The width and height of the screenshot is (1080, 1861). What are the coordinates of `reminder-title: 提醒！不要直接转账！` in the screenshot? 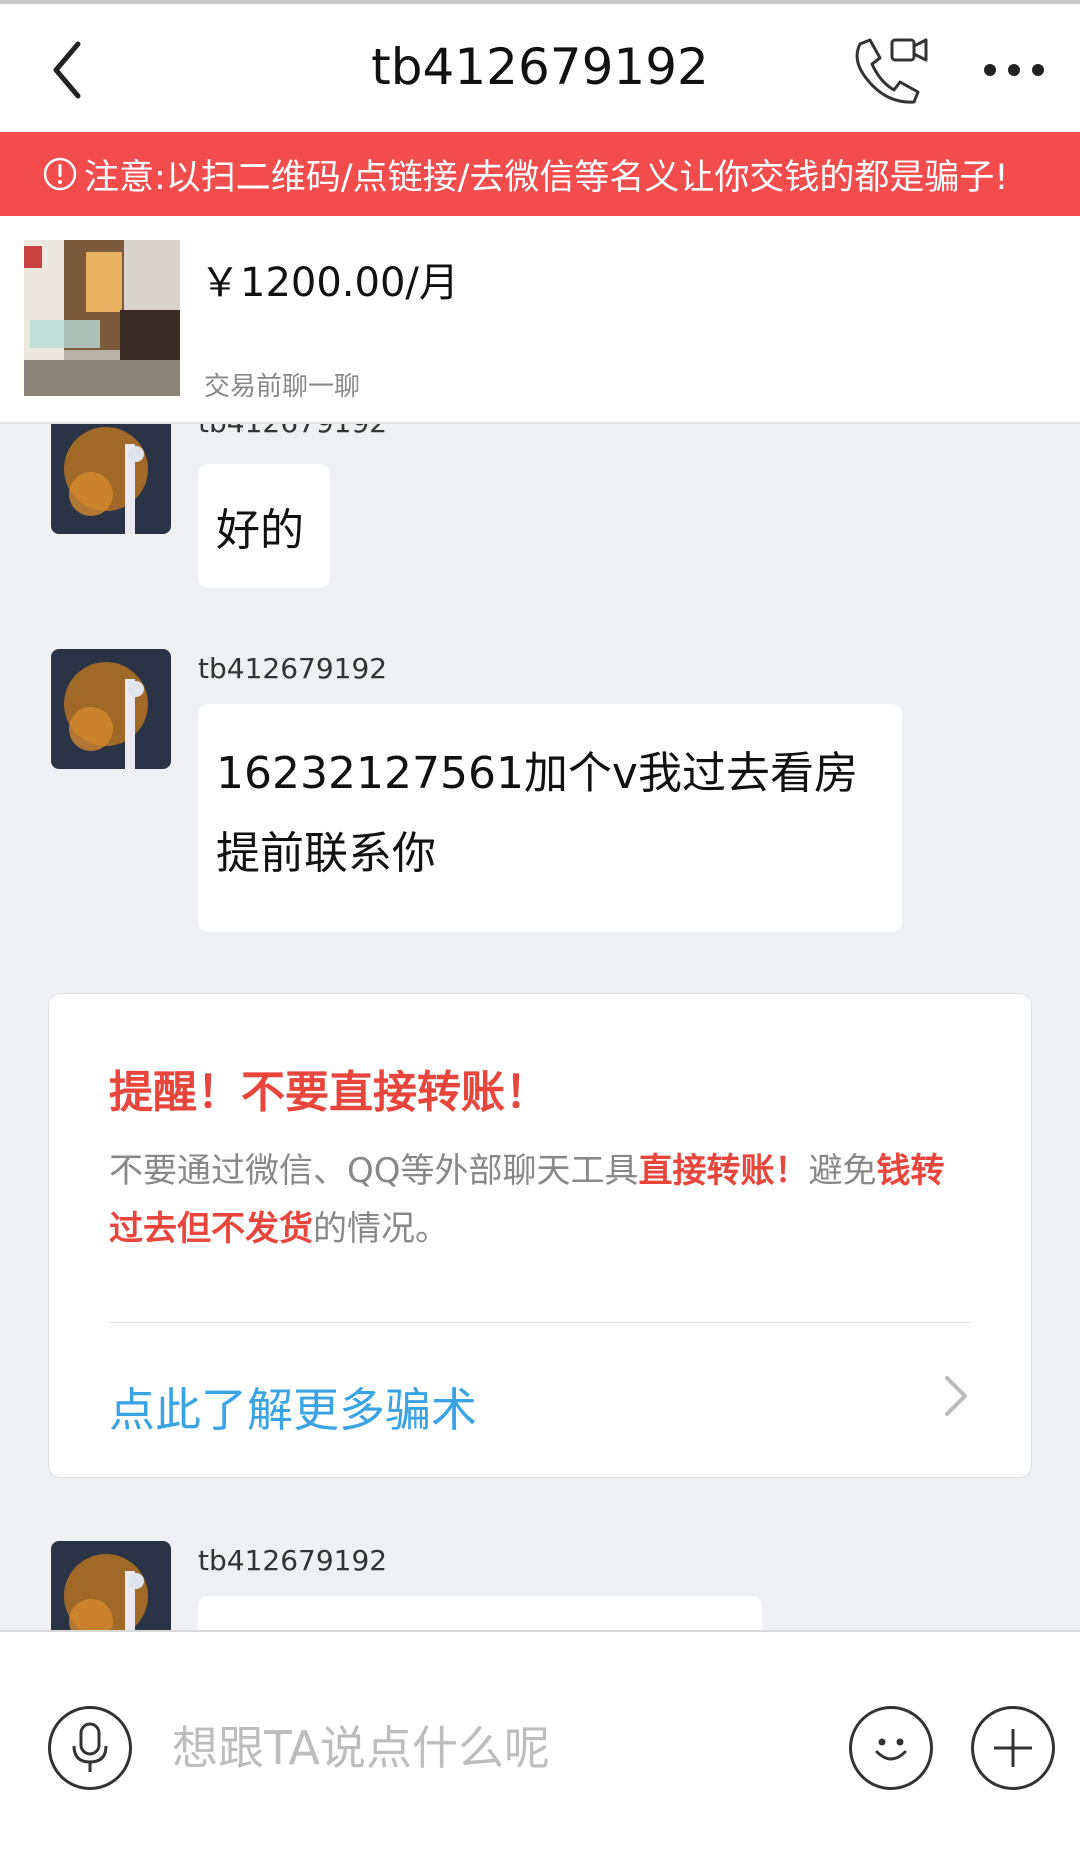 It's located at (329, 1092).